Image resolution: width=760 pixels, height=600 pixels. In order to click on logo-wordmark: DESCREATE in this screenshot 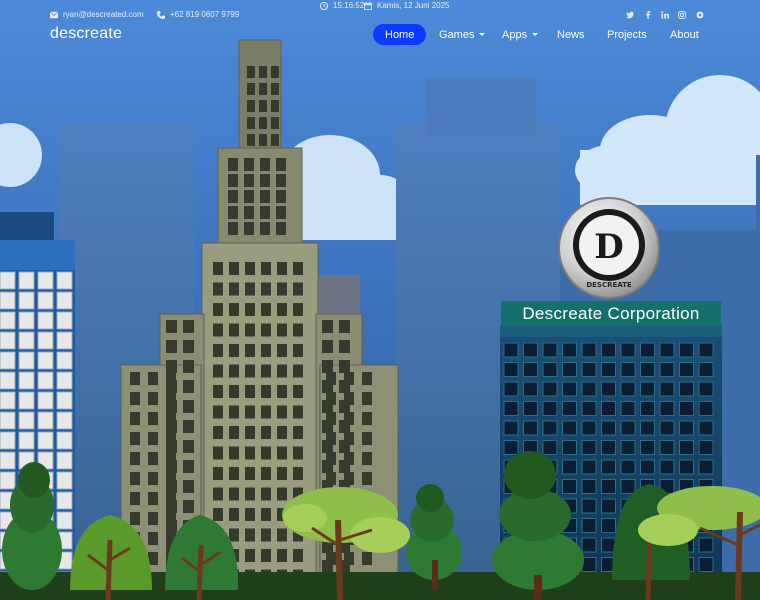, I will do `click(609, 285)`.